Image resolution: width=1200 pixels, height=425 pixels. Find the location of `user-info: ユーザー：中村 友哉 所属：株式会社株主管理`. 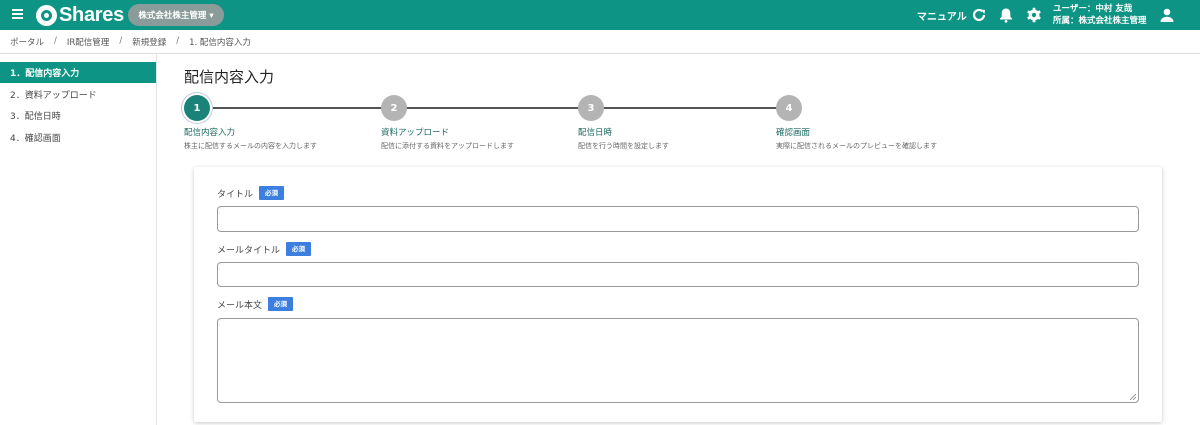

user-info: ユーザー：中村 友哉 所属：株式会社株主管理 is located at coordinates (1100, 15).